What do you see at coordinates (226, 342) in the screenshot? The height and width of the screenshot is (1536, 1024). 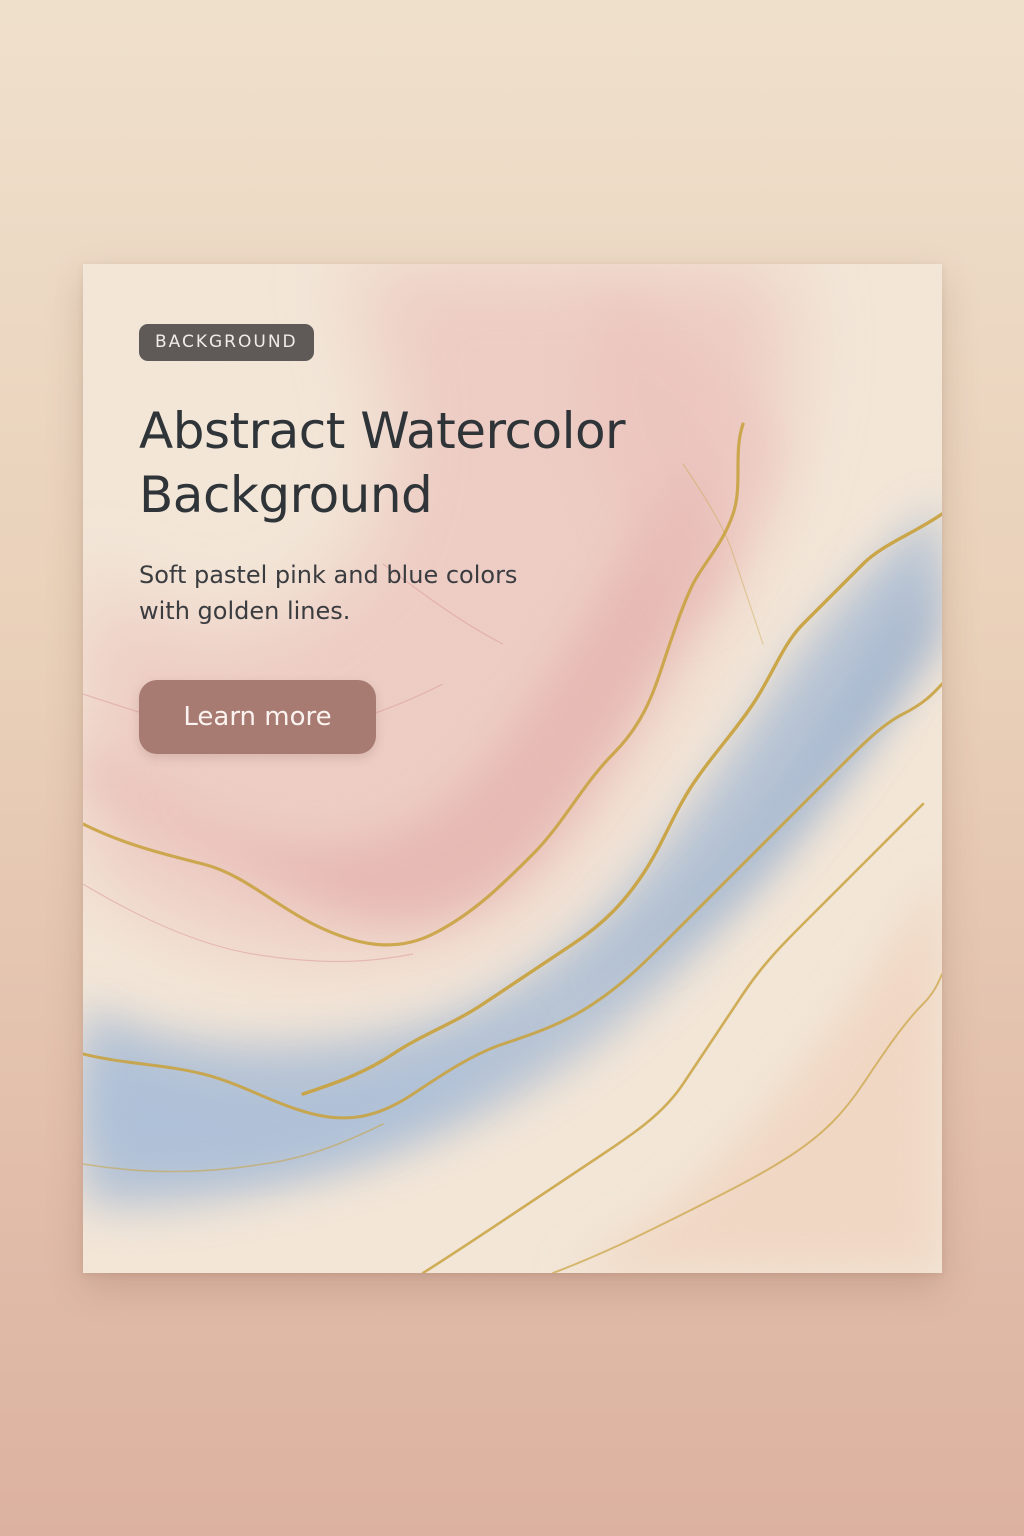 I see `category-badge: BACKGROUND` at bounding box center [226, 342].